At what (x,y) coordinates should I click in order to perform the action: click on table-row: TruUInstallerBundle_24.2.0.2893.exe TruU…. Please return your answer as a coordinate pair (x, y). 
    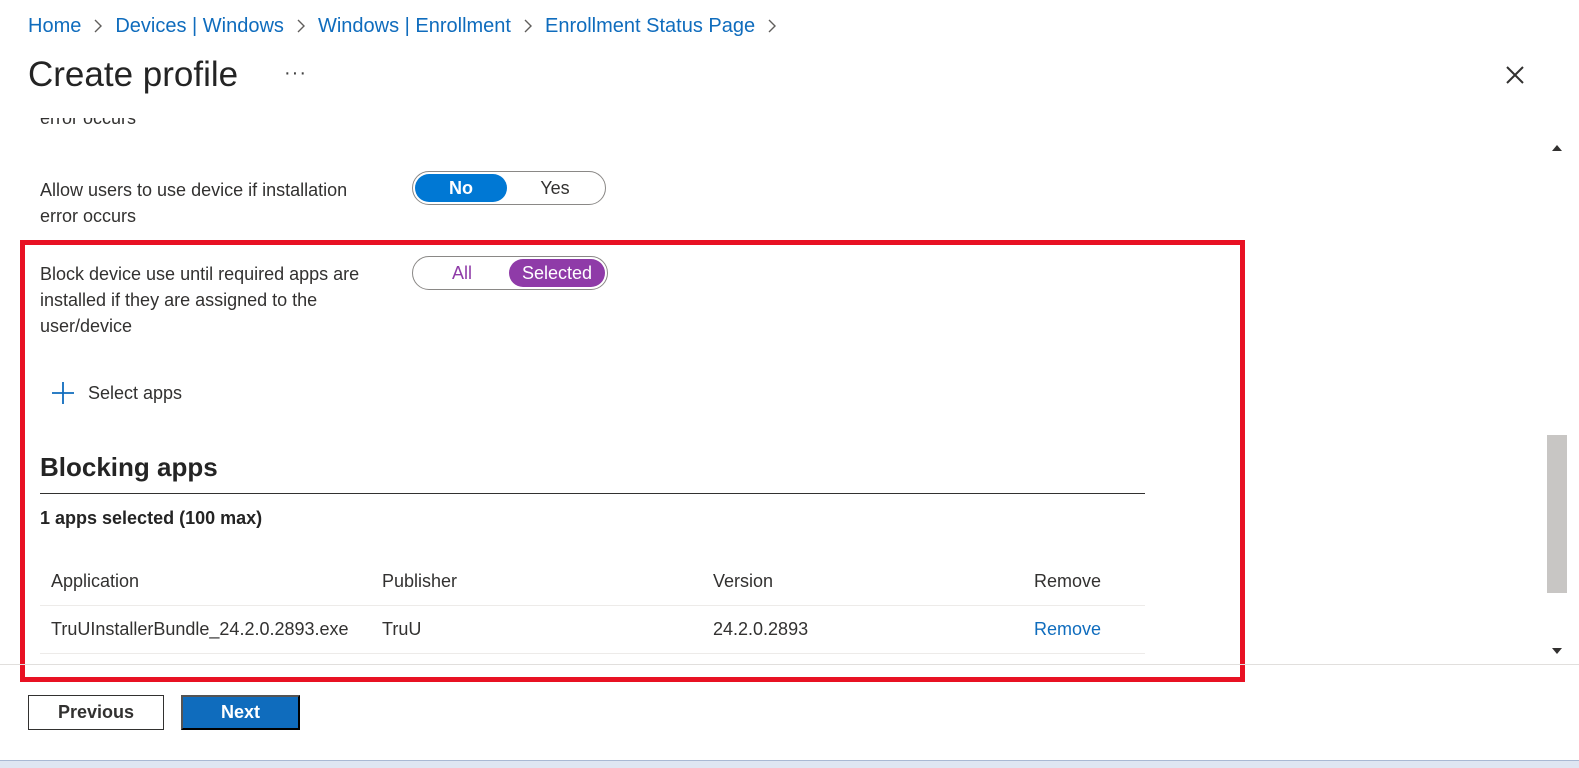
    Looking at the image, I should click on (592, 630).